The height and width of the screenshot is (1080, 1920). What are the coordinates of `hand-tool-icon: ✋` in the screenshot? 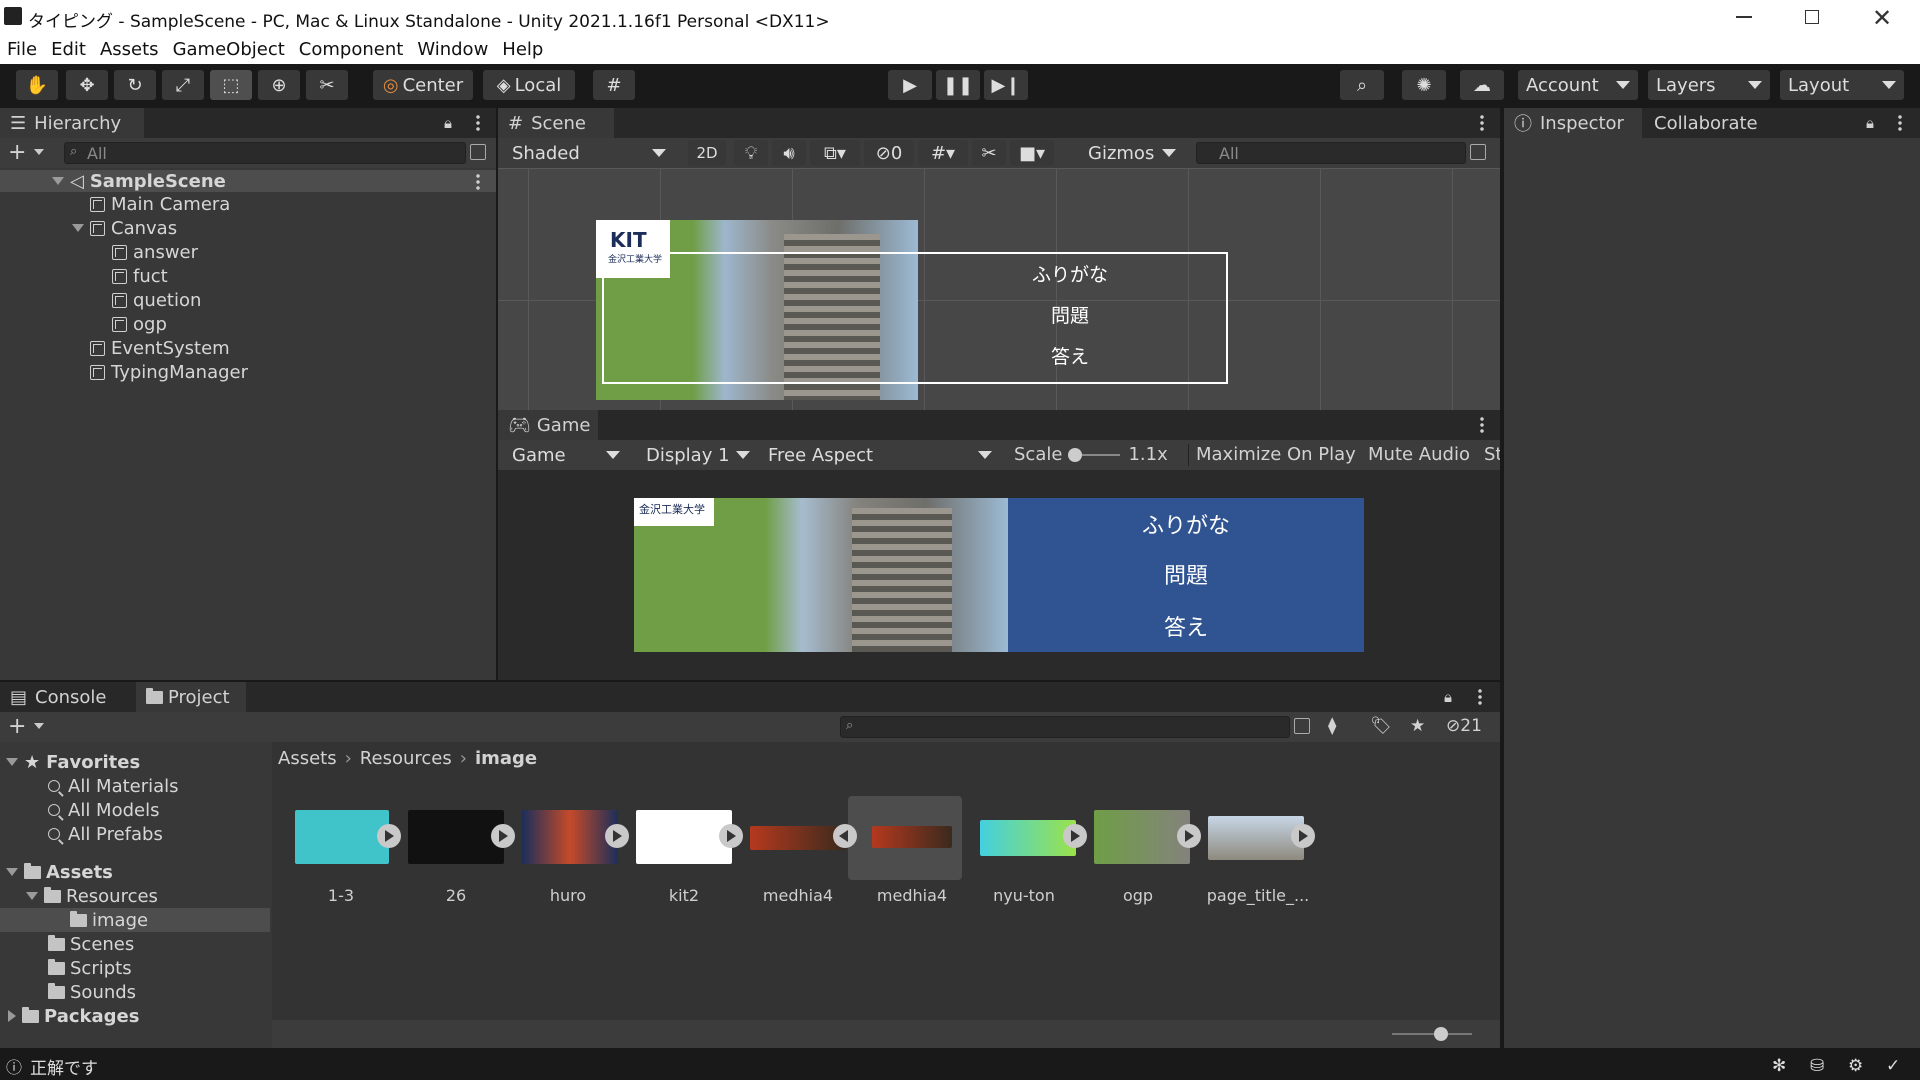 It's located at (37, 85).